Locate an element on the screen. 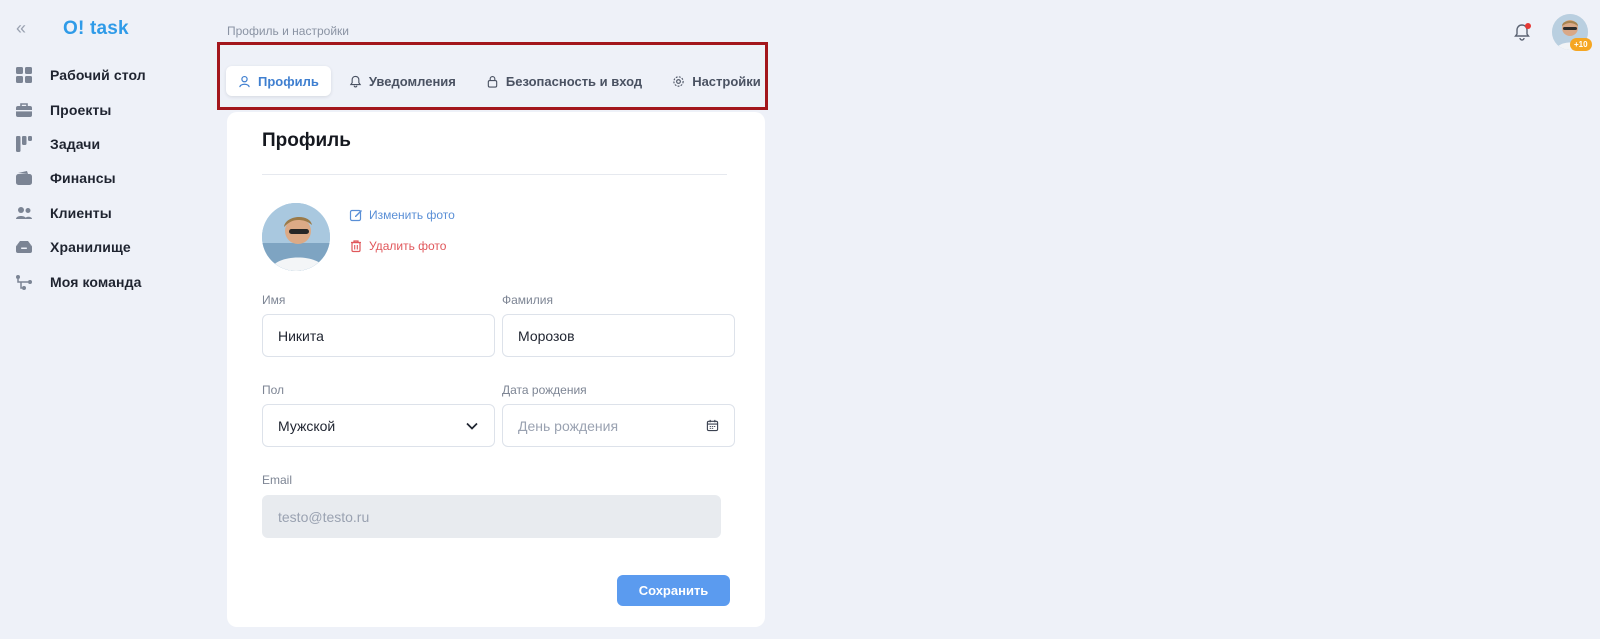 The width and height of the screenshot is (1600, 639). bell-icon is located at coordinates (356, 81).